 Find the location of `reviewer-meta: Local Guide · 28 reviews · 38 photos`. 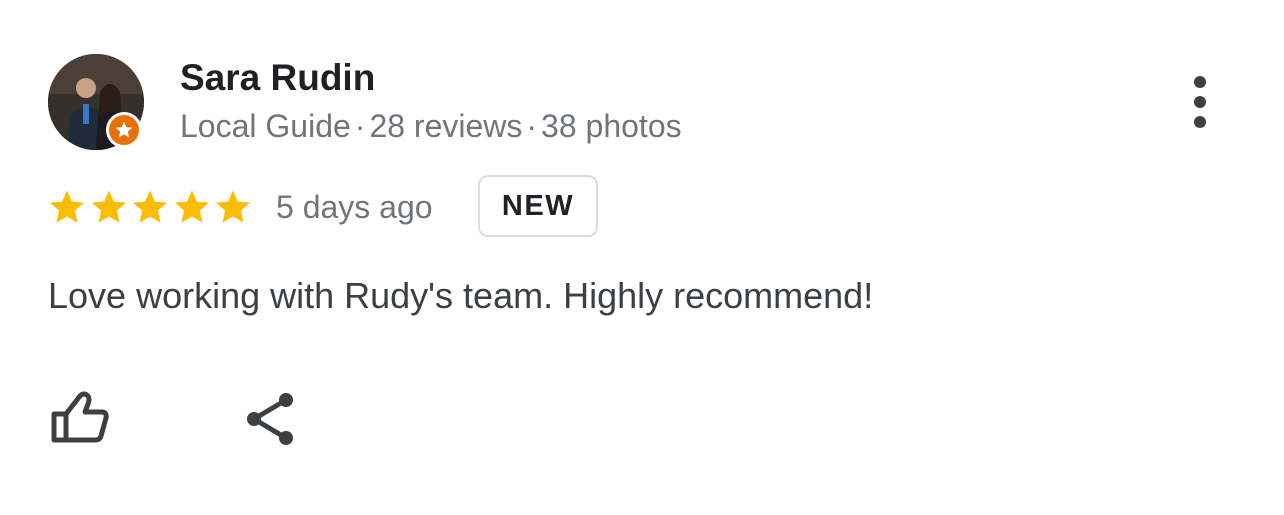

reviewer-meta: Local Guide · 28 reviews · 38 photos is located at coordinates (431, 126).